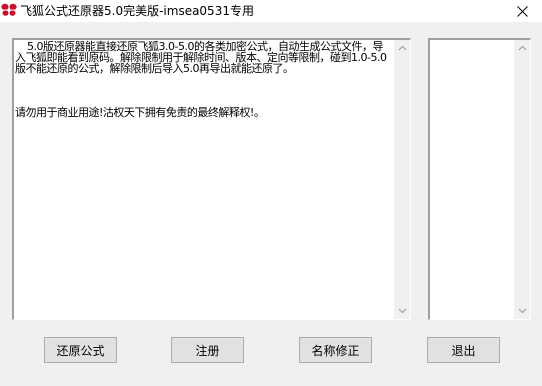 This screenshot has width=542, height=386. What do you see at coordinates (522, 179) in the screenshot?
I see `output-scrollbar` at bounding box center [522, 179].